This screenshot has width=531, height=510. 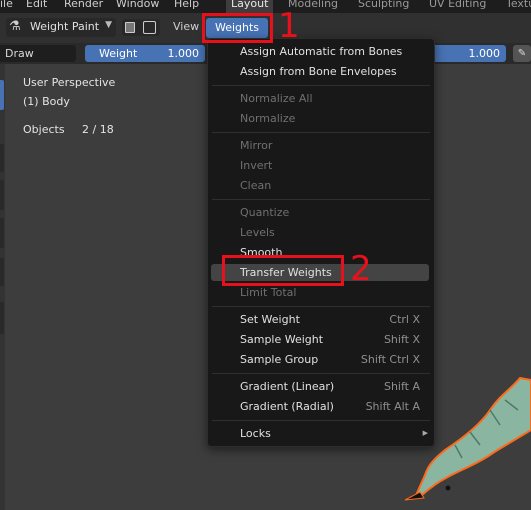 What do you see at coordinates (141, 27) in the screenshot?
I see `xray-toggle` at bounding box center [141, 27].